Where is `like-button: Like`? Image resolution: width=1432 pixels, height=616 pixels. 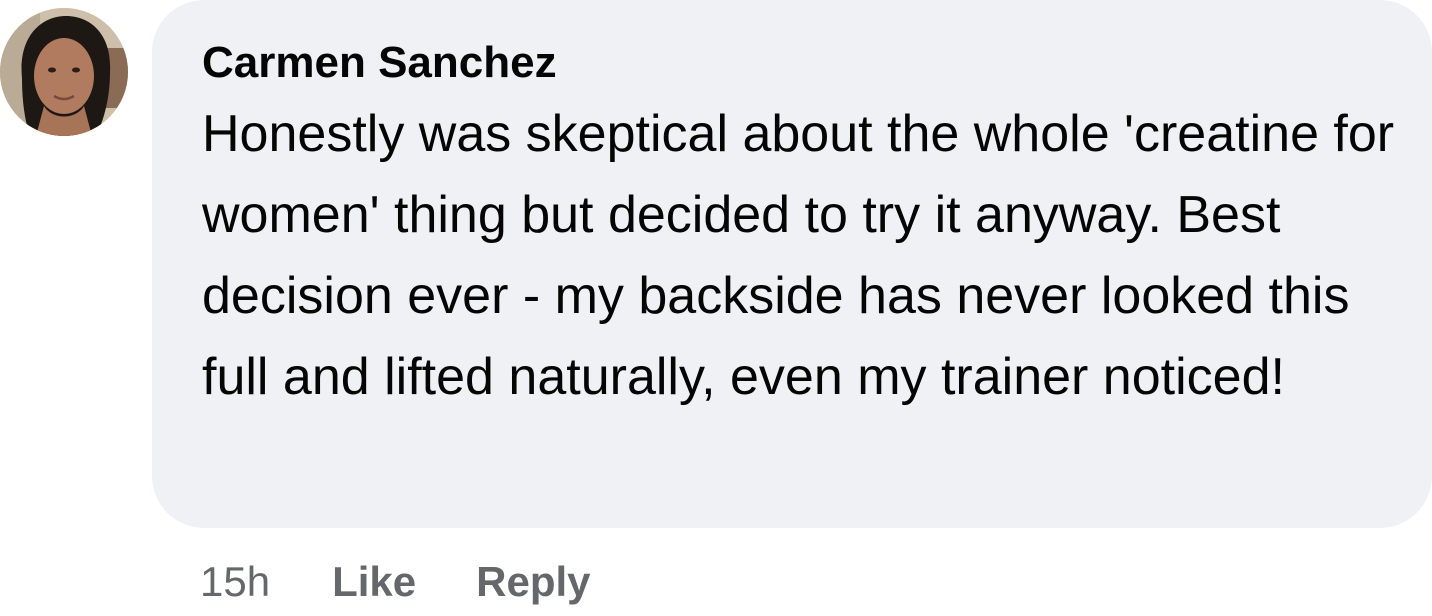
like-button: Like is located at coordinates (374, 582).